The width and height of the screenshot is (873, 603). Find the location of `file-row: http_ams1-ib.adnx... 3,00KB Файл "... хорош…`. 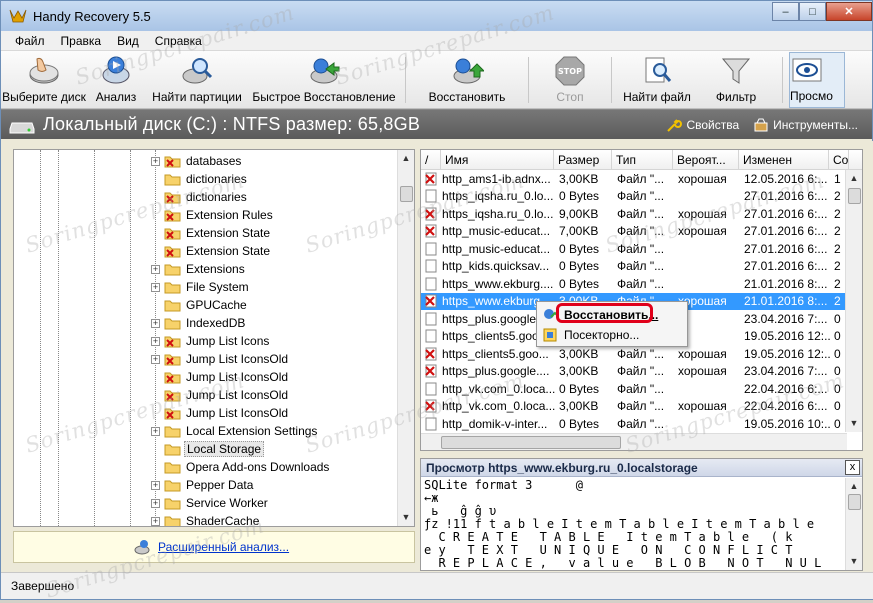

file-row: http_ams1-ib.adnx... 3,00KB Файл "... хорош… is located at coordinates (641, 179).